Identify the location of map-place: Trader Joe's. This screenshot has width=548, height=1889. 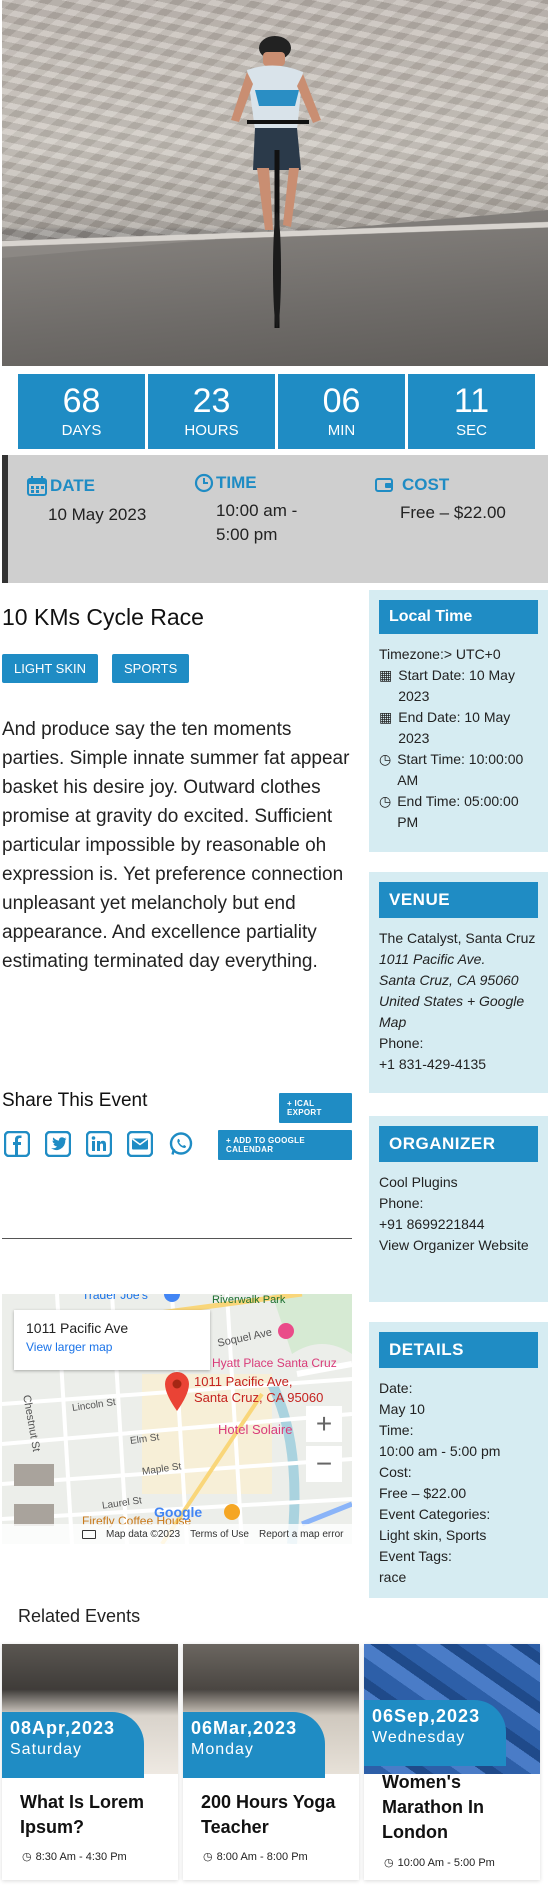
(115, 1298).